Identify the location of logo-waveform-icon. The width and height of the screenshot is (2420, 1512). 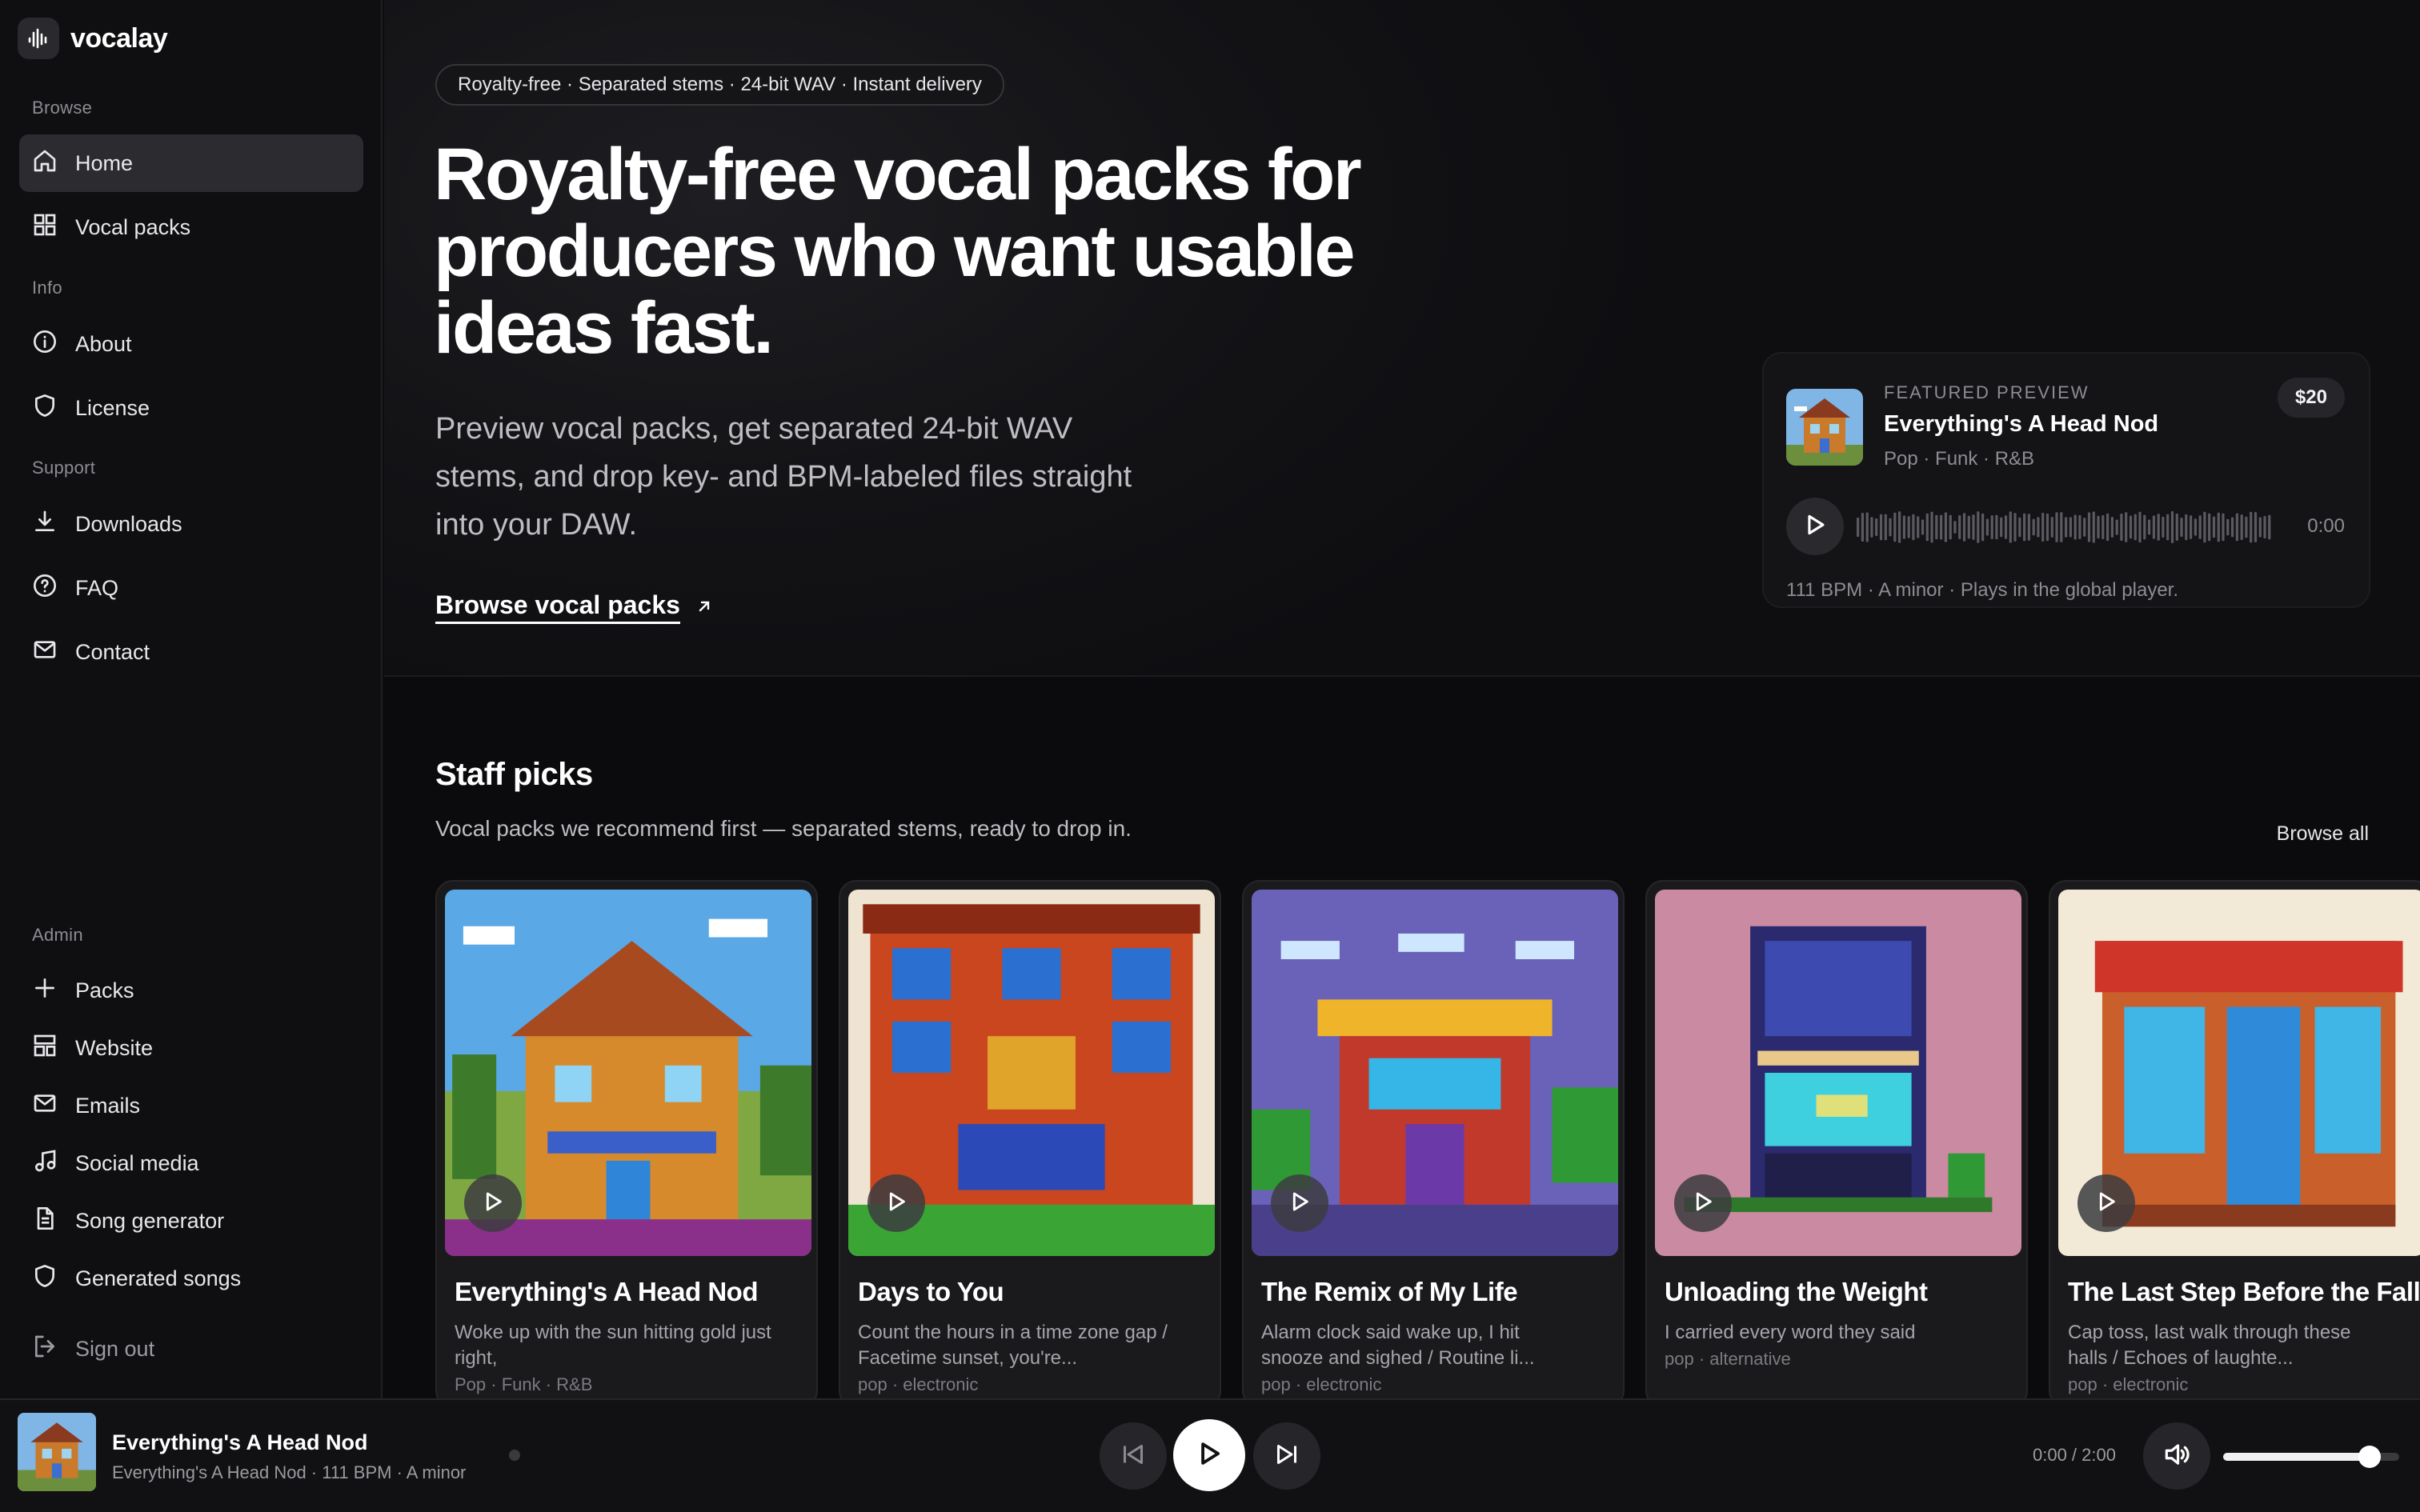
(38, 38).